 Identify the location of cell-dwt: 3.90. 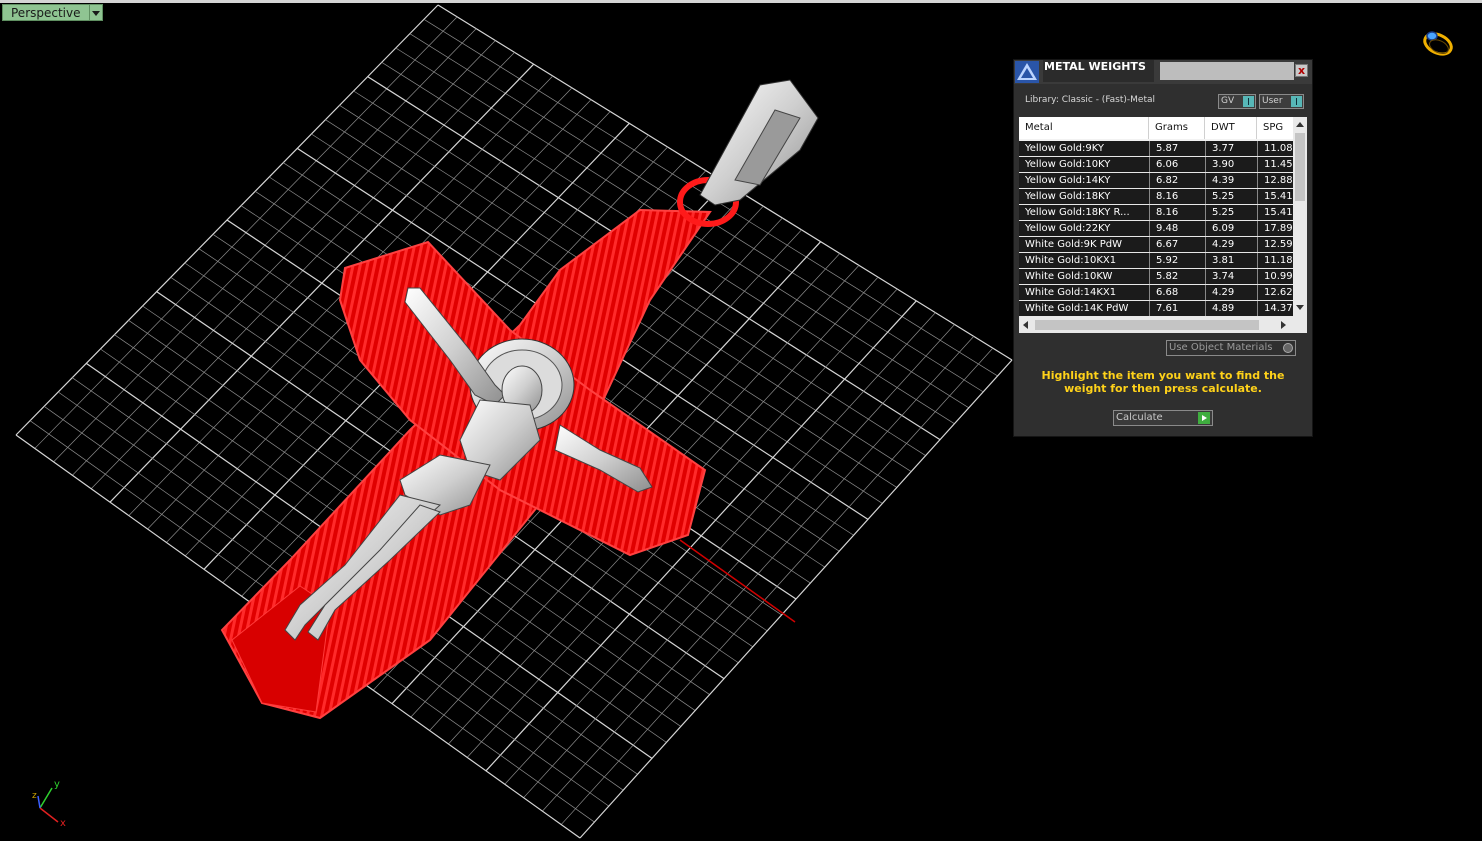
(1230, 164).